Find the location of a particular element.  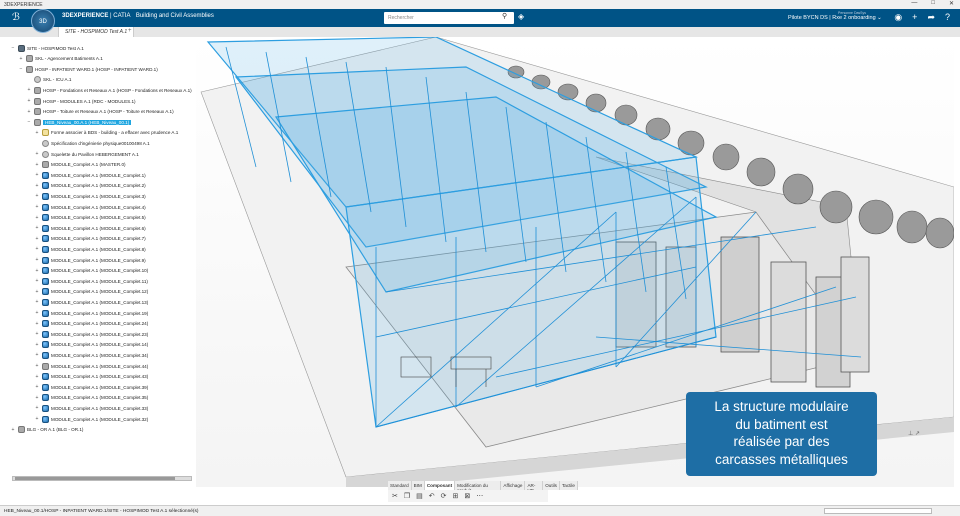

tree-item: + MODULE_Complet A.1 (MODULE_Complet.34) is located at coordinates (91, 355).